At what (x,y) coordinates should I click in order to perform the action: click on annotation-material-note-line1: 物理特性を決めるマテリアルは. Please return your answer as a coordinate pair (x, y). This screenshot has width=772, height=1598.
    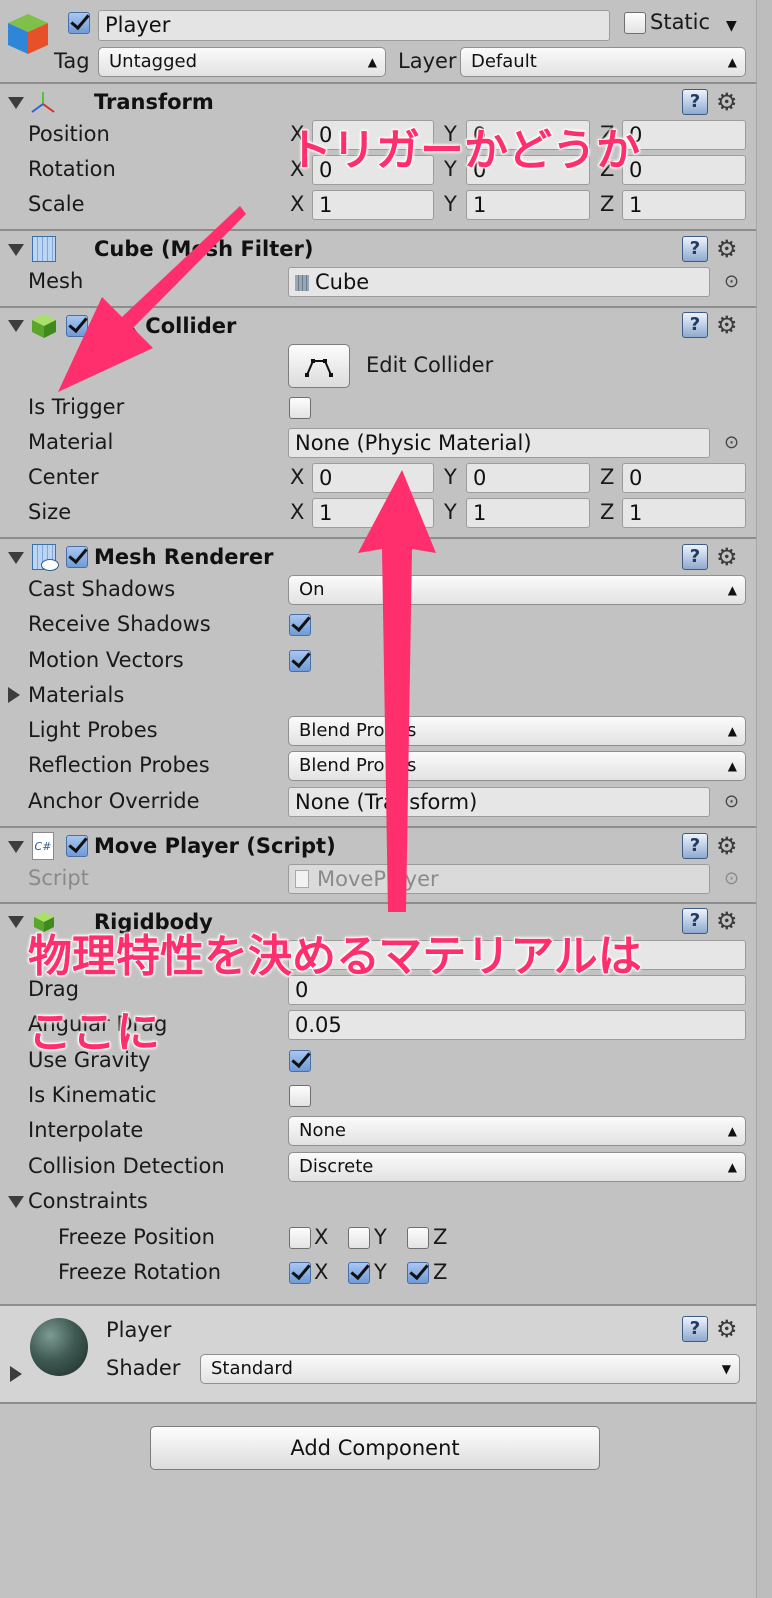
    Looking at the image, I should click on (334, 956).